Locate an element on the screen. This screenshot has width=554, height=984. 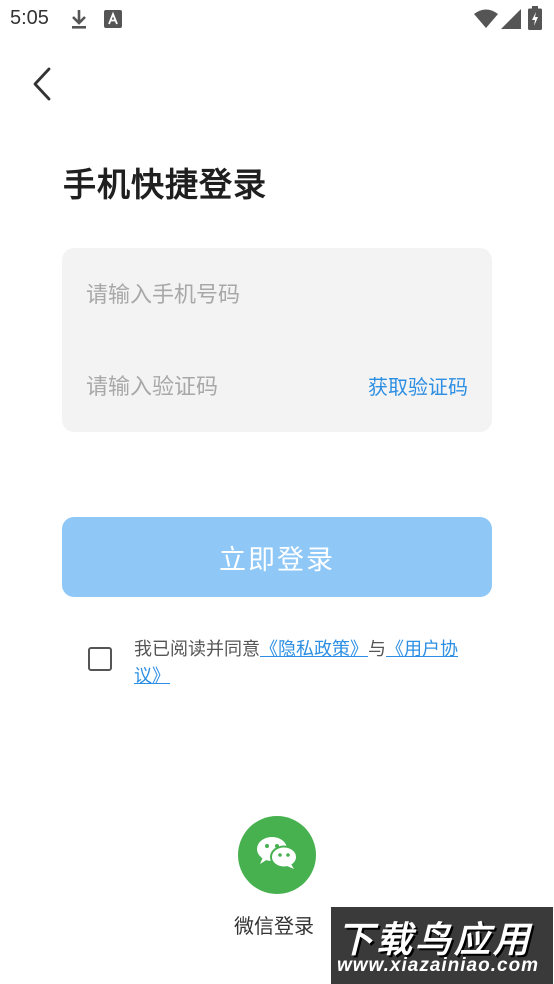
download-icon is located at coordinates (79, 21).